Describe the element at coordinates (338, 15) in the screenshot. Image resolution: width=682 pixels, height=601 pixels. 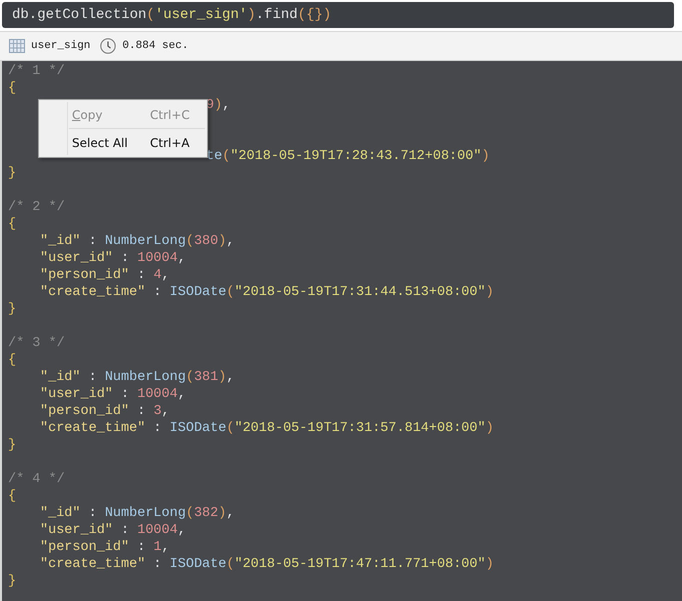
I see `query-editor: db.getCollection('user_sign').find({})` at that location.